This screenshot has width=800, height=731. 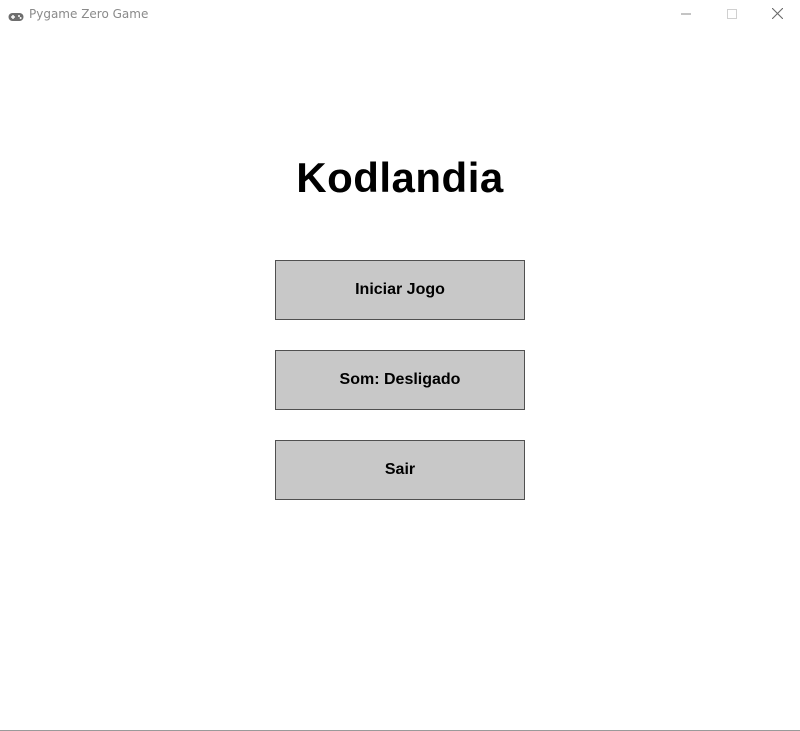 What do you see at coordinates (400, 470) in the screenshot?
I see `quit-button: Sair` at bounding box center [400, 470].